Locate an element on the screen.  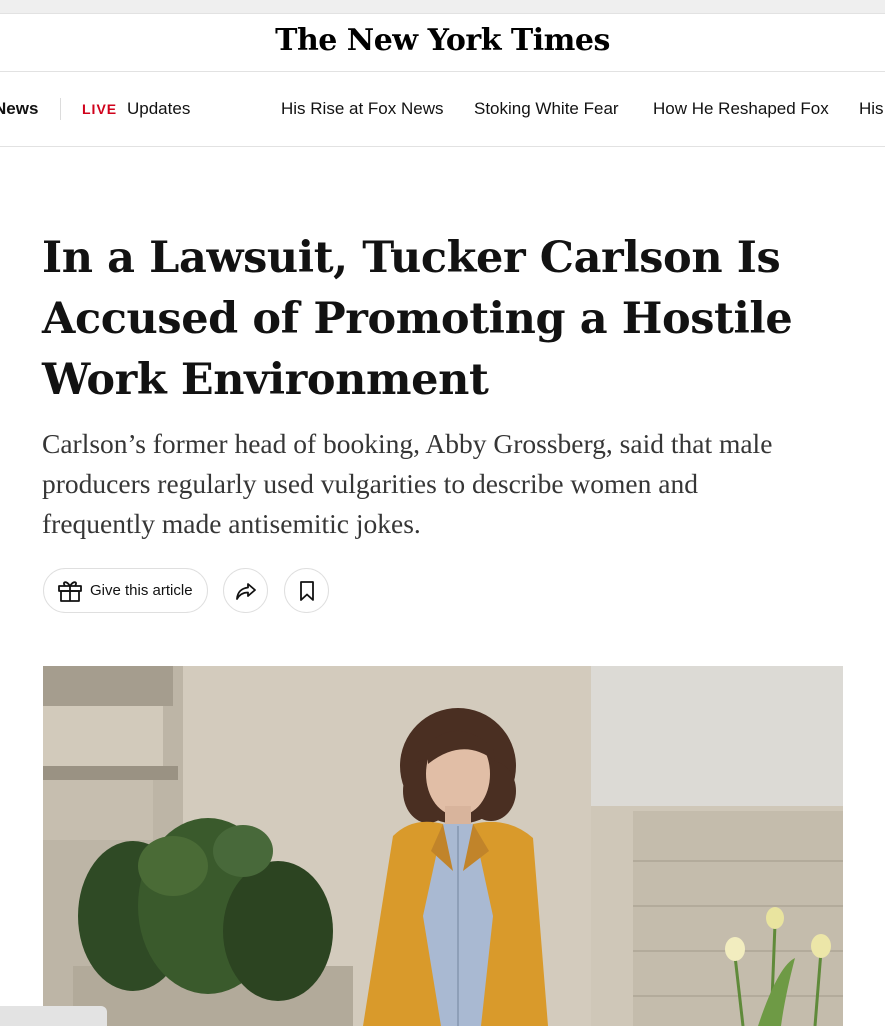
share-button is located at coordinates (245, 590).